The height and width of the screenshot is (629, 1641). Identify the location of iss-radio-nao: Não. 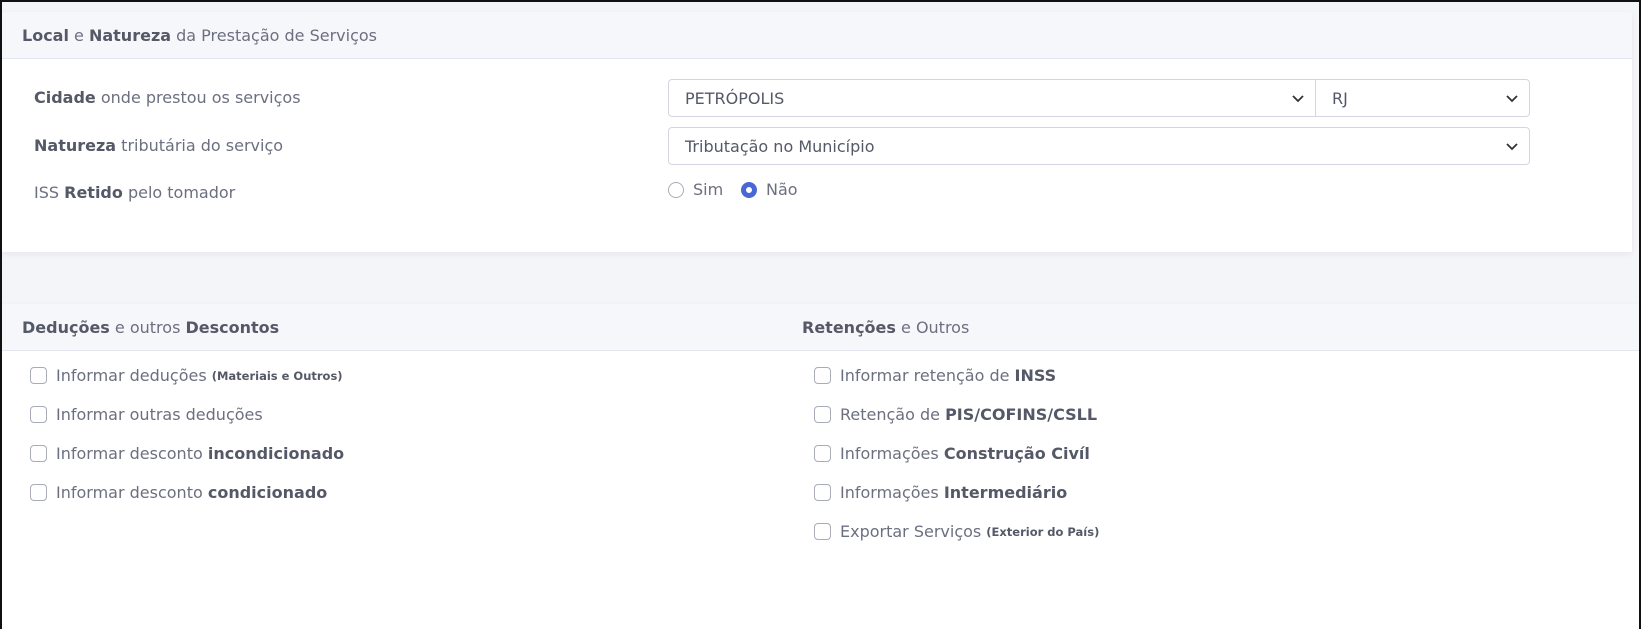
(769, 189).